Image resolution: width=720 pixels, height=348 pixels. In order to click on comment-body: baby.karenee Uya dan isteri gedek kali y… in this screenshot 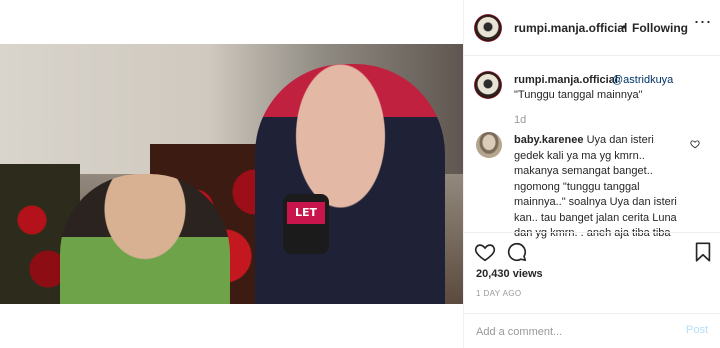, I will do `click(600, 187)`.